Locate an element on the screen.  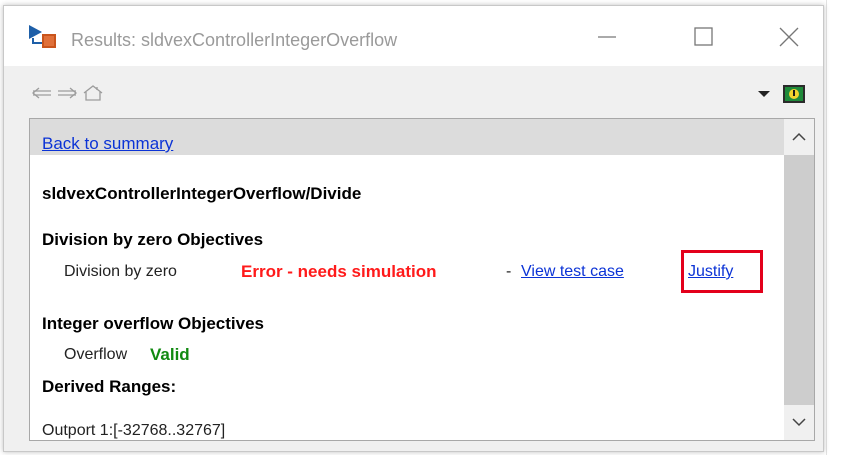
justify-link: Justify is located at coordinates (710, 272).